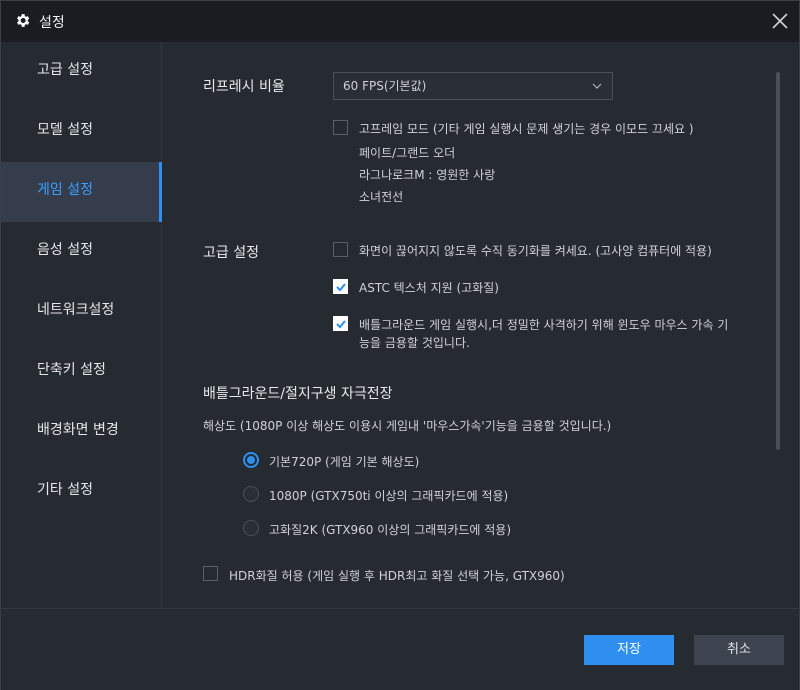 This screenshot has height=690, width=800. What do you see at coordinates (81, 492) in the screenshot?
I see `sidebar-item-other: 기타 설정` at bounding box center [81, 492].